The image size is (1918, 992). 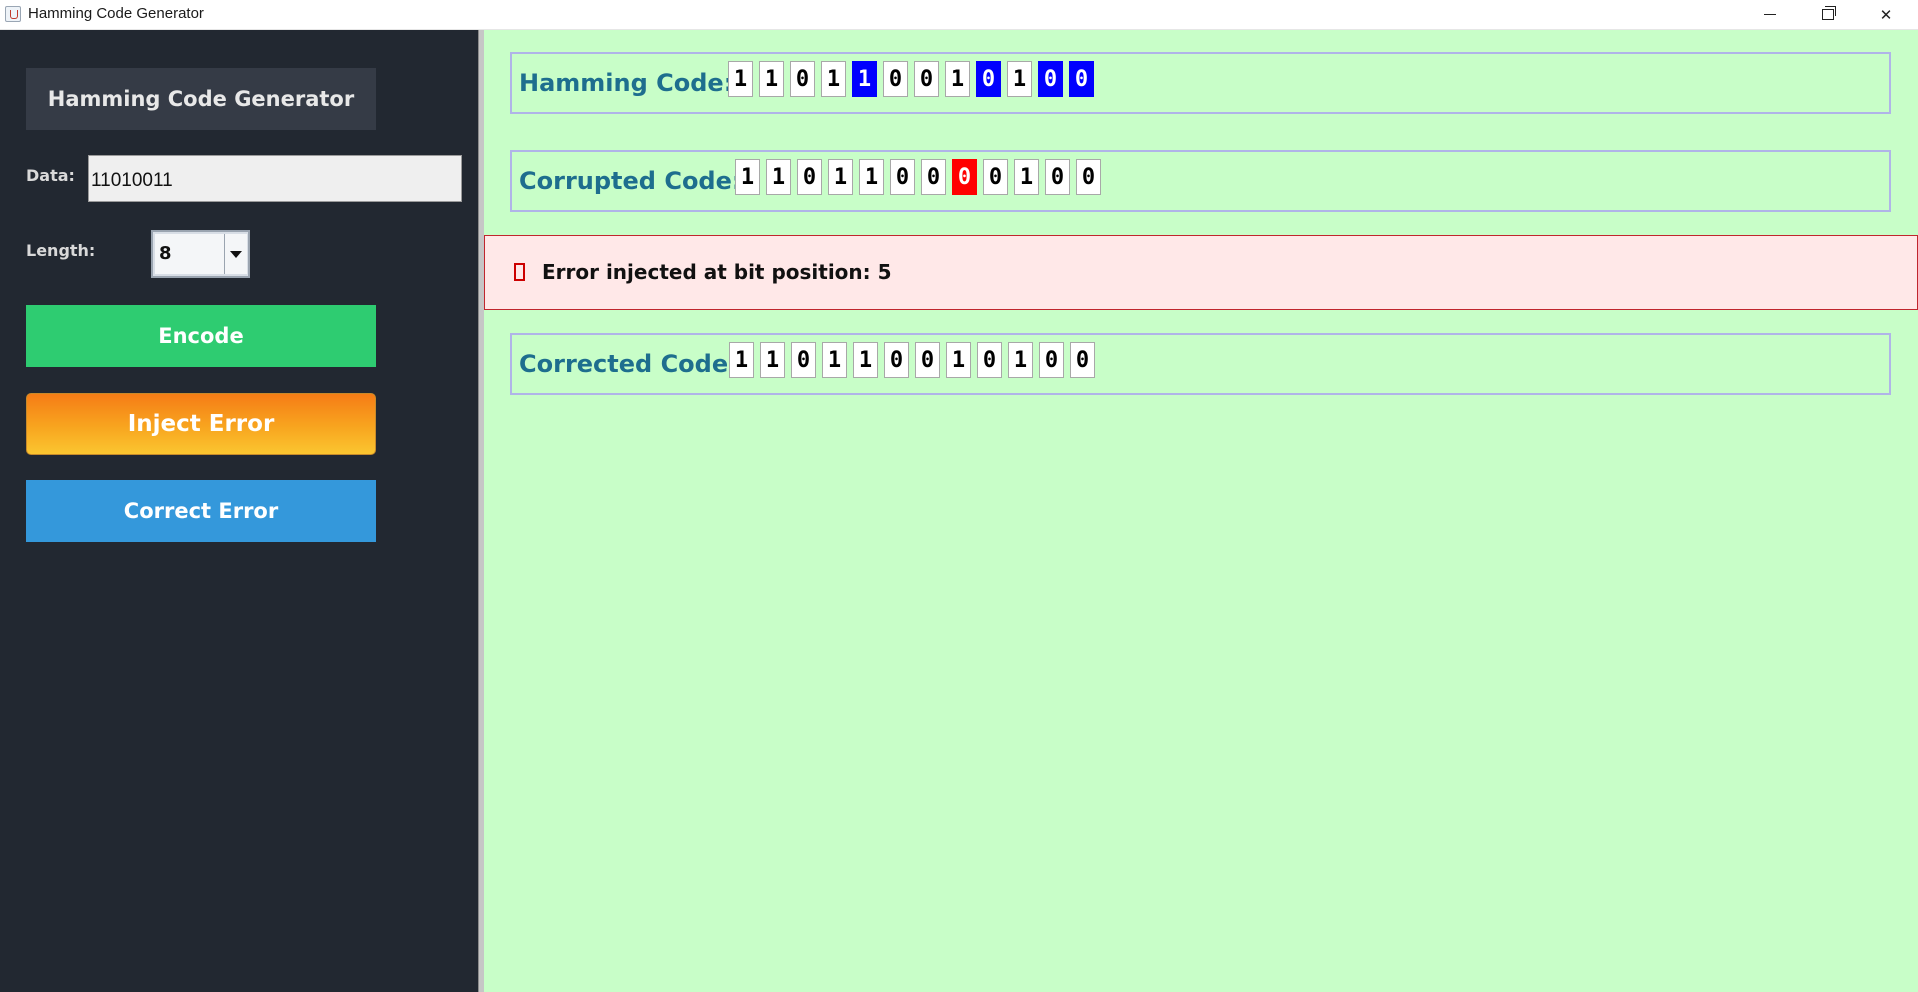 I want to click on java-app-icon, so click(x=13, y=14).